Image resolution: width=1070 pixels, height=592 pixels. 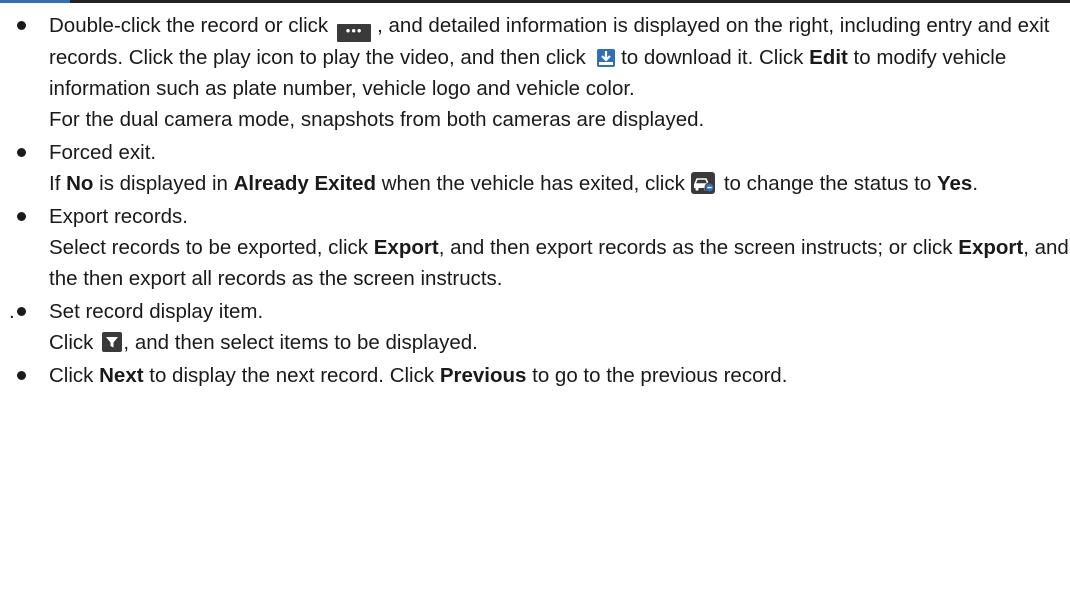 What do you see at coordinates (189, 25) in the screenshot?
I see `text: Double-click the record or click` at bounding box center [189, 25].